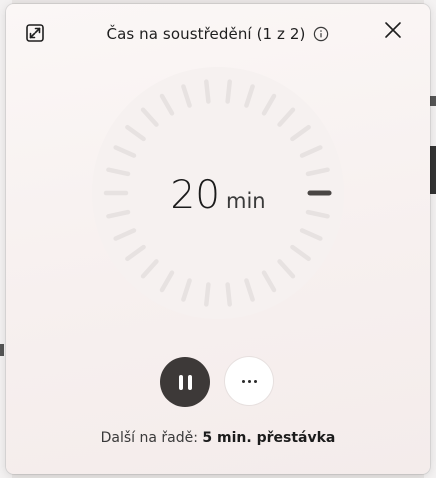 The height and width of the screenshot is (478, 436). I want to click on next-up-value: 5 min. přestávka, so click(269, 438).